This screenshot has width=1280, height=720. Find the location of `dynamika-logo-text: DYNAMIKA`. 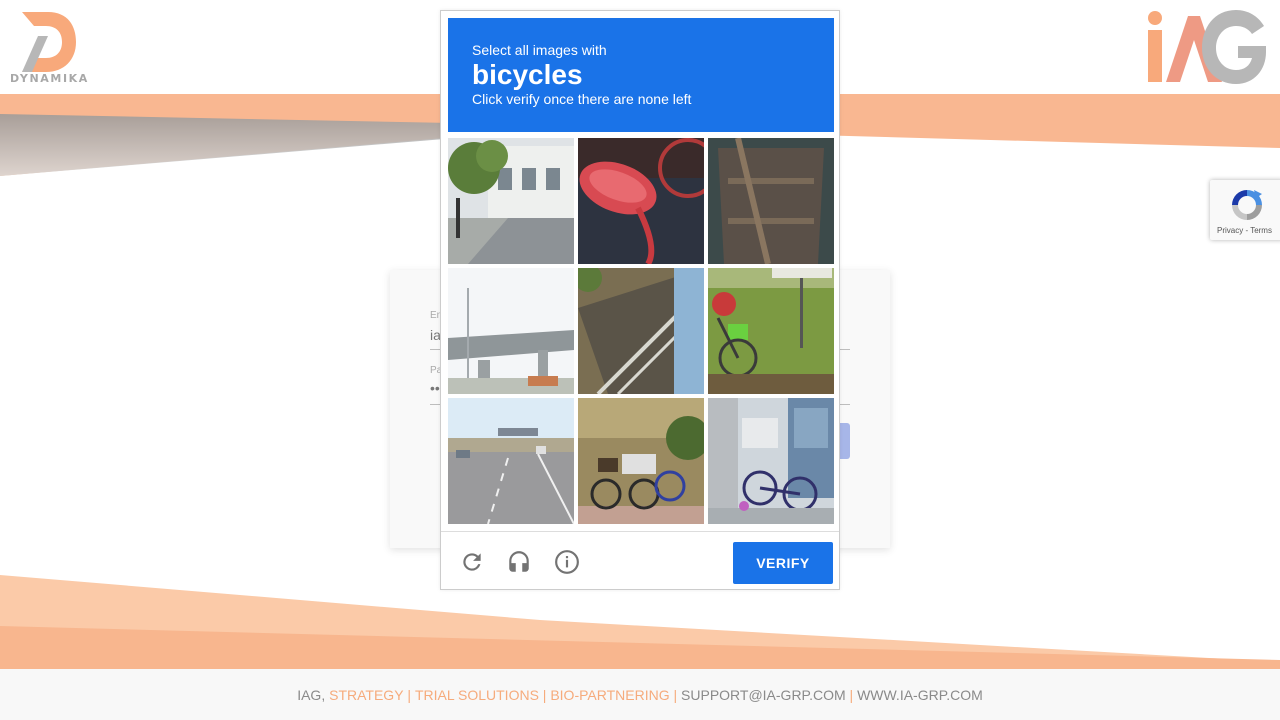

dynamika-logo-text: DYNAMIKA is located at coordinates (49, 78).